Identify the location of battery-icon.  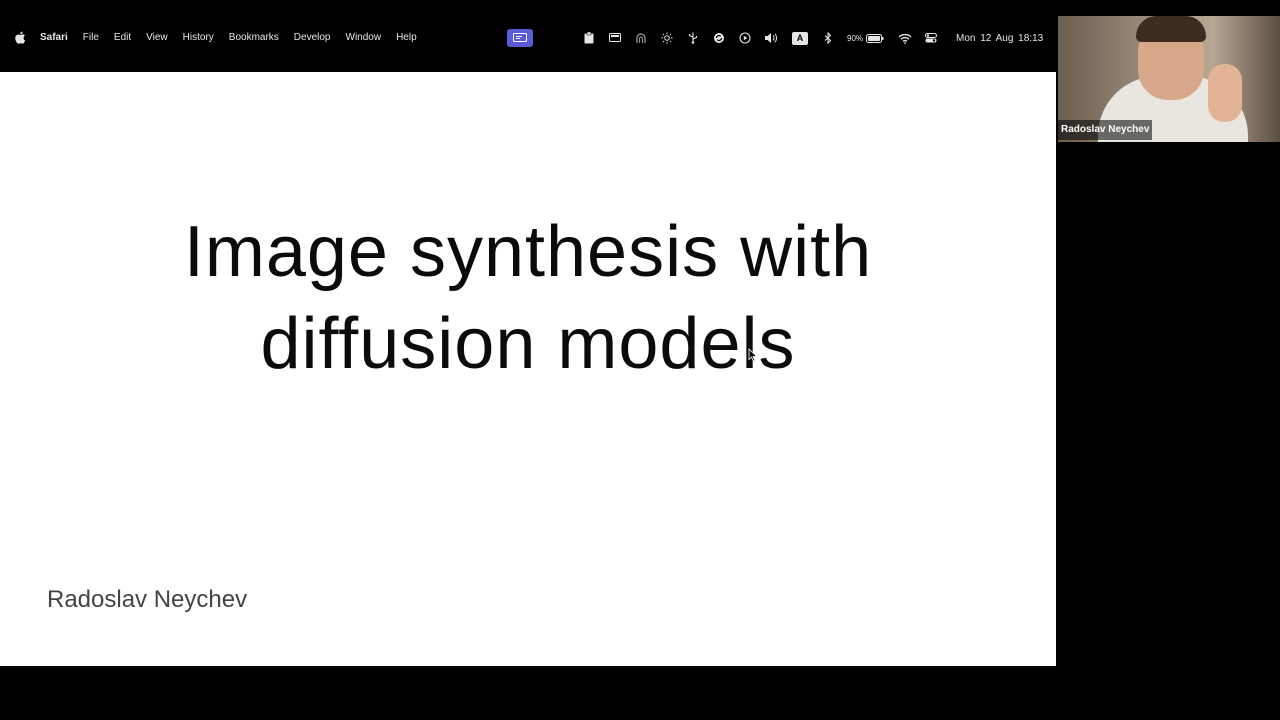
(875, 38).